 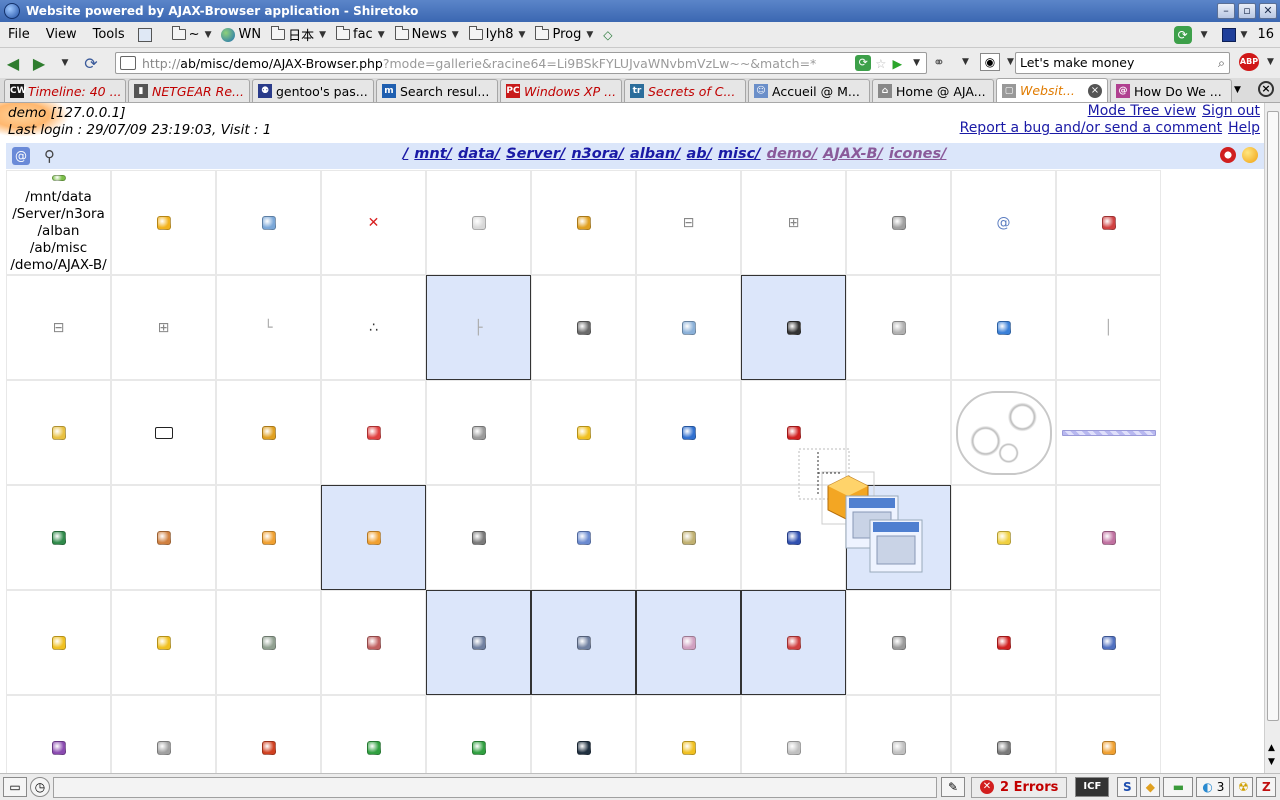 I want to click on bookmark-wn: WN, so click(x=241, y=34).